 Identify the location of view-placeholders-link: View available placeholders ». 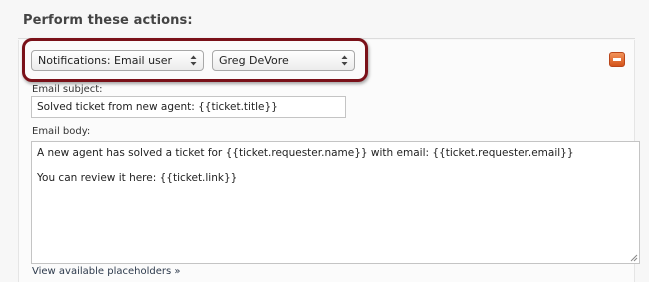
(106, 271).